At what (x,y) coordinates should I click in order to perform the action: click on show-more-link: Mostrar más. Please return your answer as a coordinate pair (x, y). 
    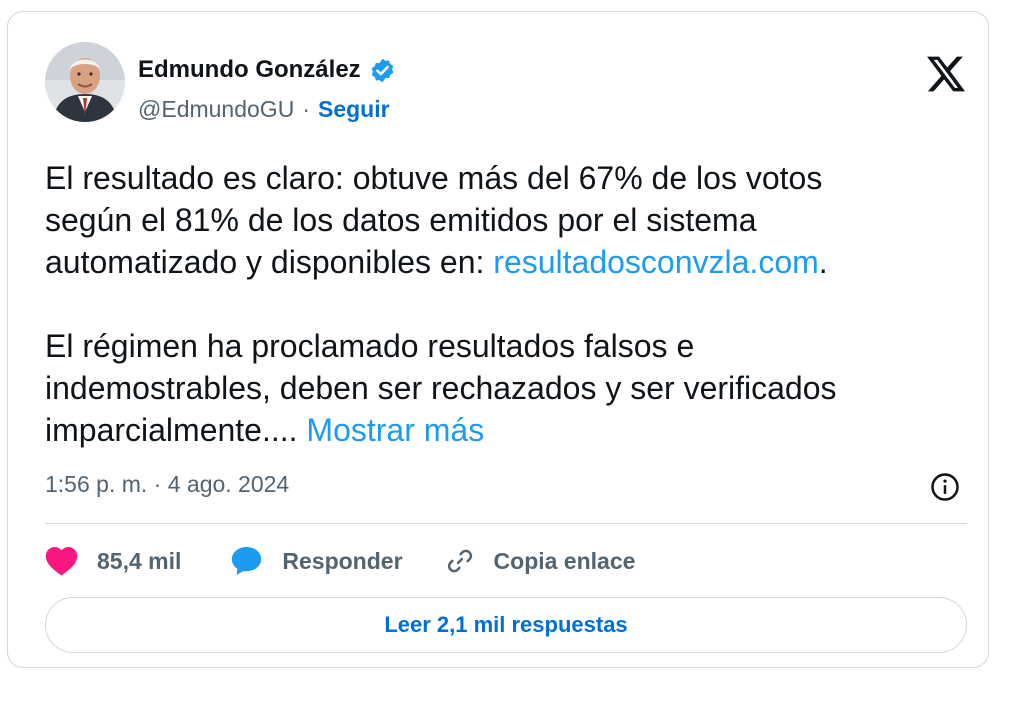
    Looking at the image, I should click on (395, 430).